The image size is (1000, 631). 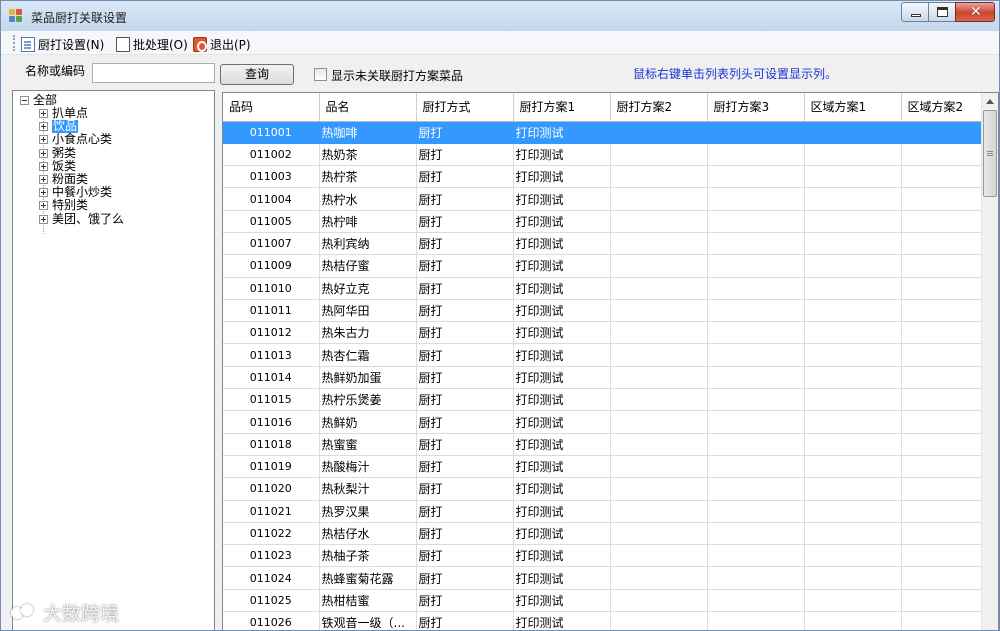 I want to click on table-row: 011003 热柠茶 厨打 打印测试, so click(x=603, y=177).